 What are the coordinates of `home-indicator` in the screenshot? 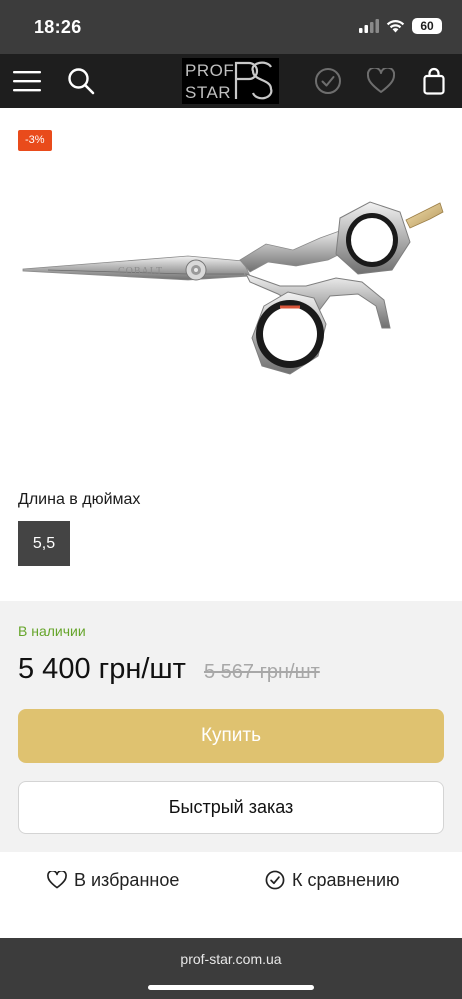 It's located at (231, 987).